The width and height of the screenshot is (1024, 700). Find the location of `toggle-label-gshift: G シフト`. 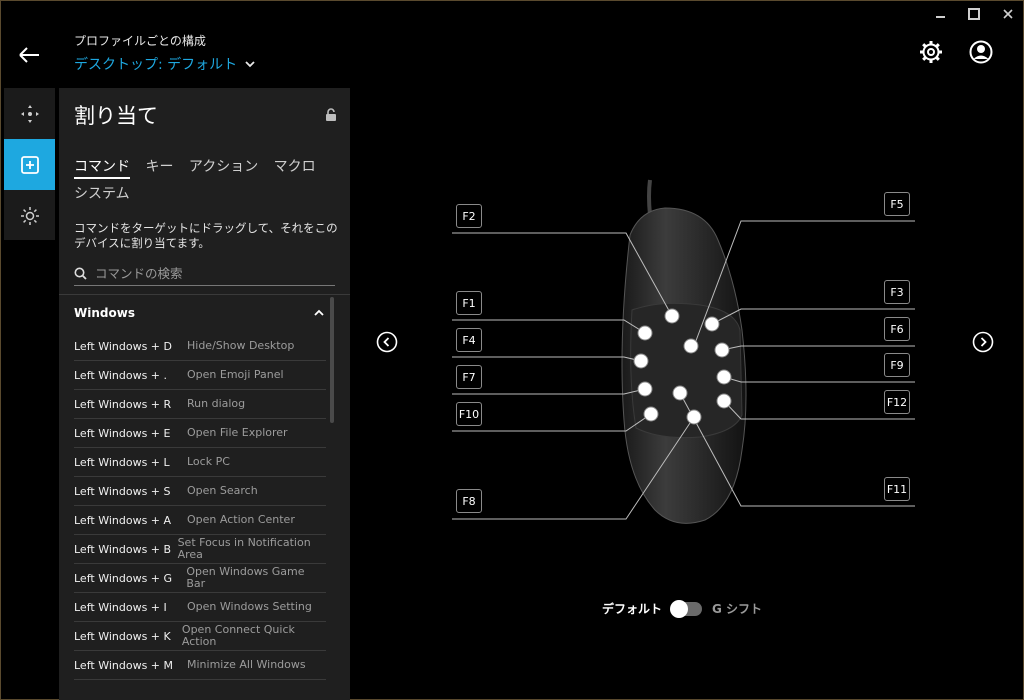

toggle-label-gshift: G シフト is located at coordinates (737, 609).